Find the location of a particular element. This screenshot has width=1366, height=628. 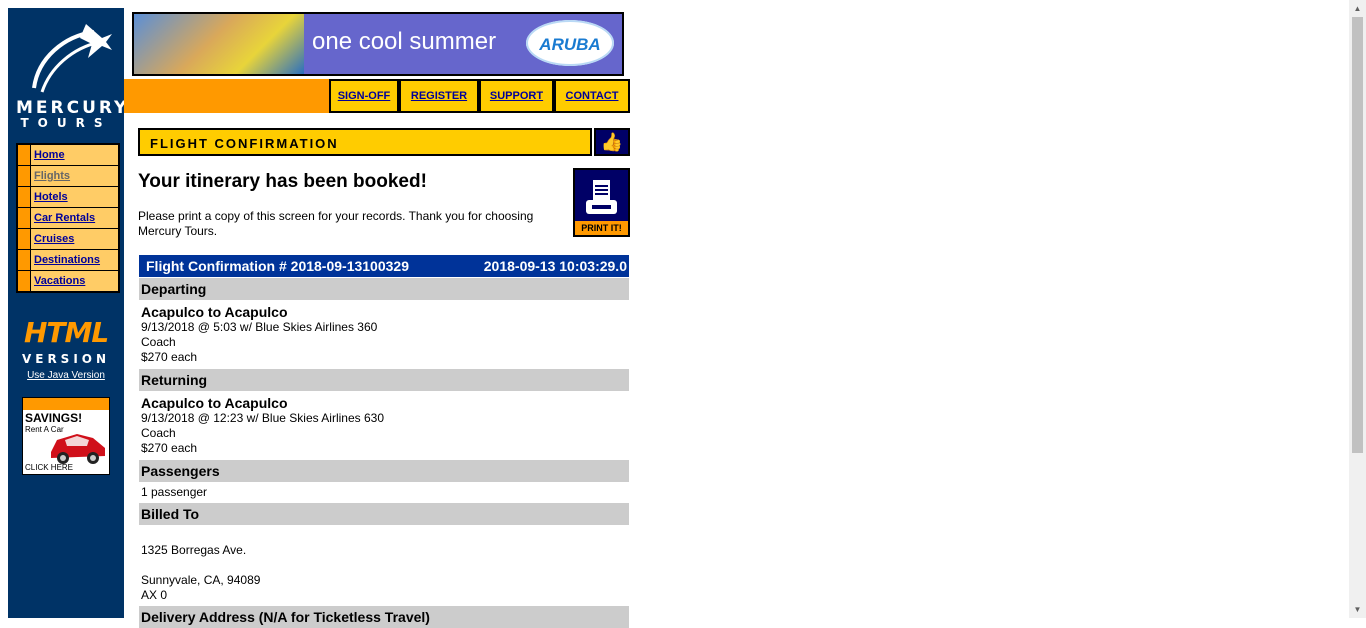

use-java-version-link: Use Java Version is located at coordinates (66, 375).